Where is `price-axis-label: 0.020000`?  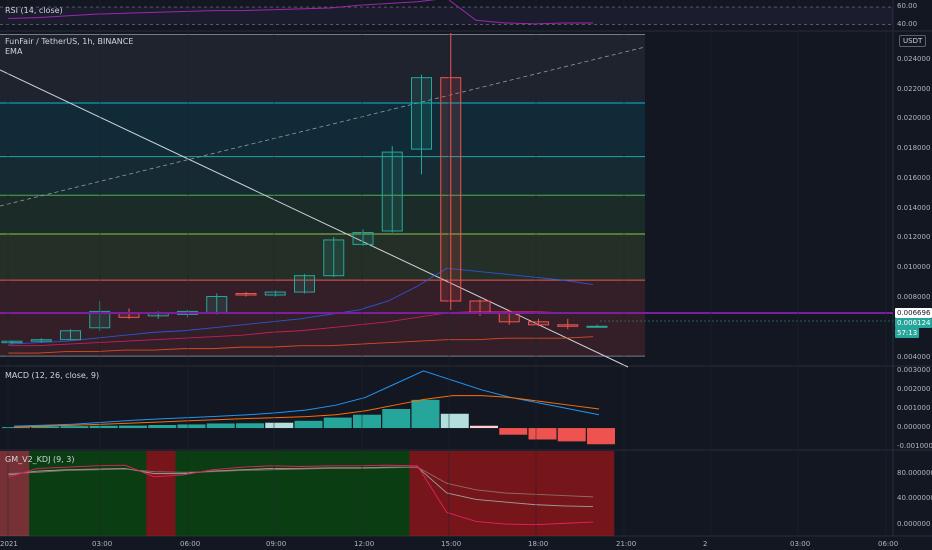
price-axis-label: 0.020000 is located at coordinates (914, 118).